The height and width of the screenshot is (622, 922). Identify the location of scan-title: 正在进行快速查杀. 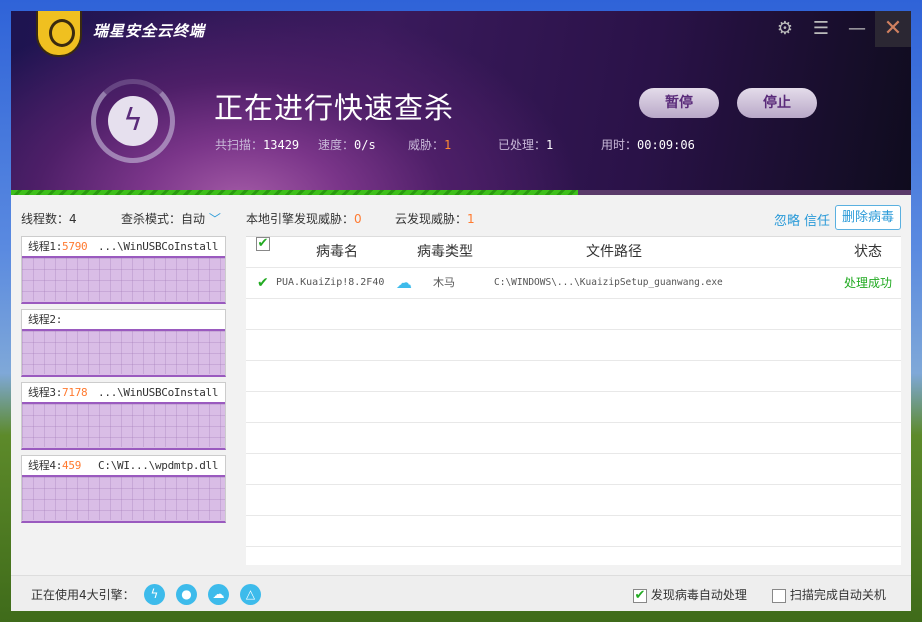
(334, 108).